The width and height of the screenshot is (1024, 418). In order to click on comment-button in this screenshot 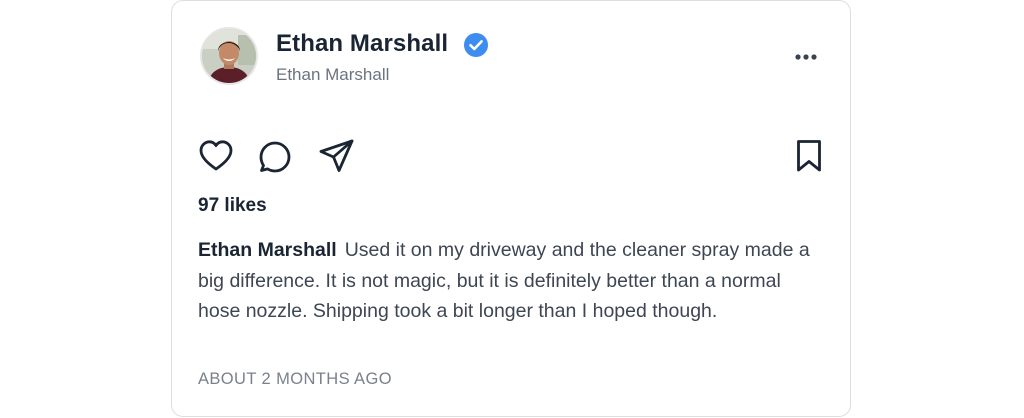, I will do `click(275, 156)`.